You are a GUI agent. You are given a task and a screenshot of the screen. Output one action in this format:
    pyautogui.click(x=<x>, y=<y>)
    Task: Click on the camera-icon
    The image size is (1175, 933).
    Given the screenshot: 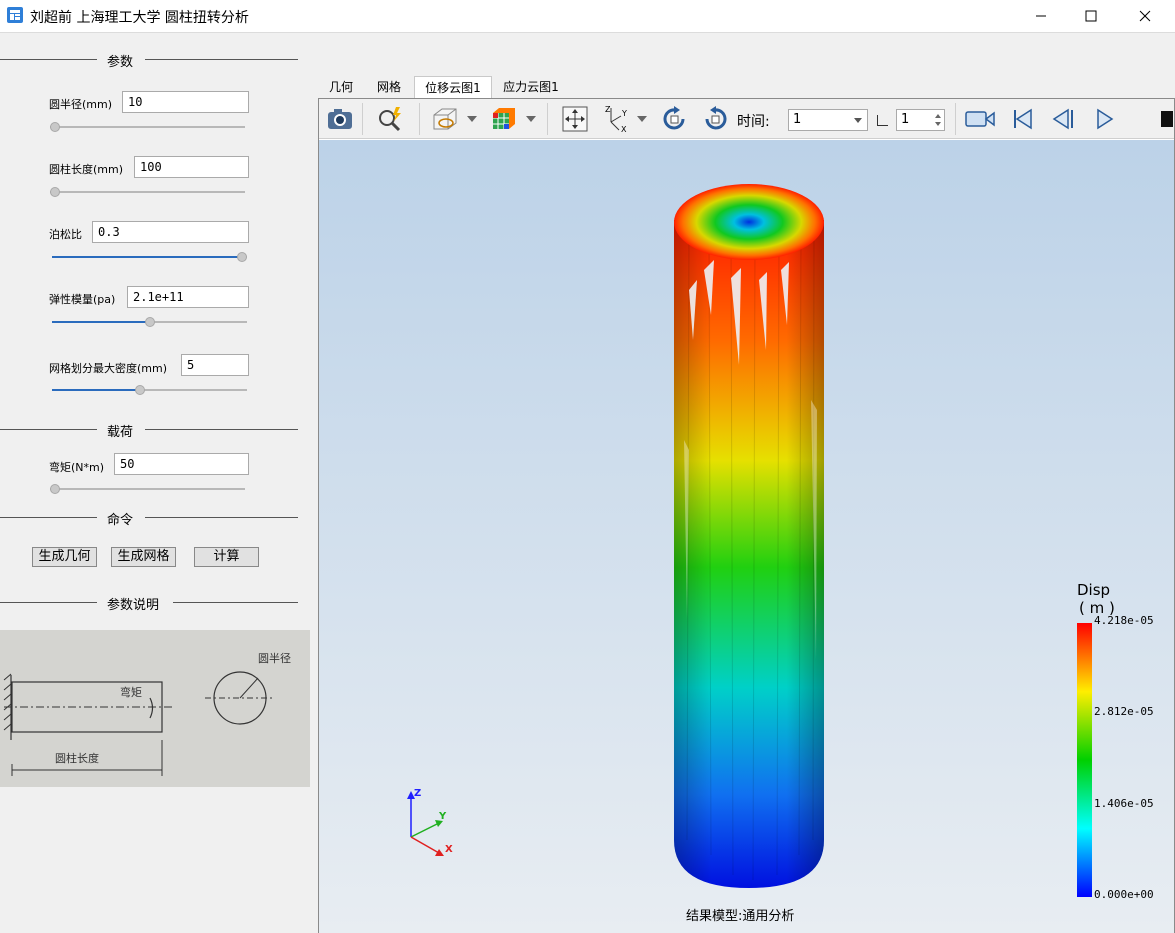 What is the action you would take?
    pyautogui.click(x=340, y=119)
    